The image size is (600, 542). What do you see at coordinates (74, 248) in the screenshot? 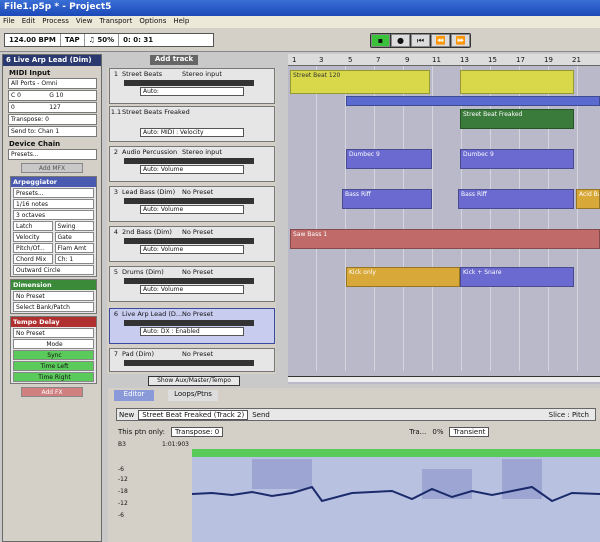
I see `flam-button: Flam Amt` at bounding box center [74, 248].